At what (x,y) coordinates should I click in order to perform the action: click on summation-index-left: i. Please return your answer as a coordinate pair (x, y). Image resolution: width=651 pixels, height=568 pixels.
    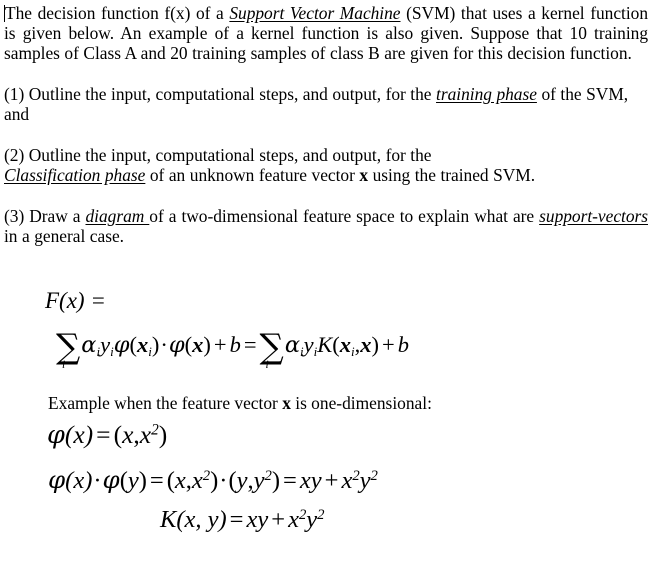
    Looking at the image, I should click on (64, 365).